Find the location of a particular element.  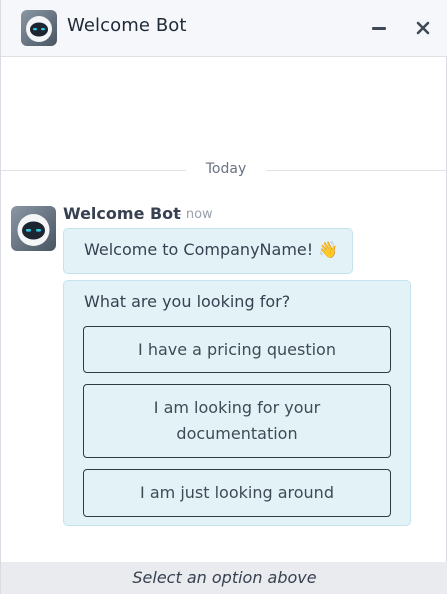

welcome-message-bubble: Welcome to CompanyName! 👋 is located at coordinates (208, 251).